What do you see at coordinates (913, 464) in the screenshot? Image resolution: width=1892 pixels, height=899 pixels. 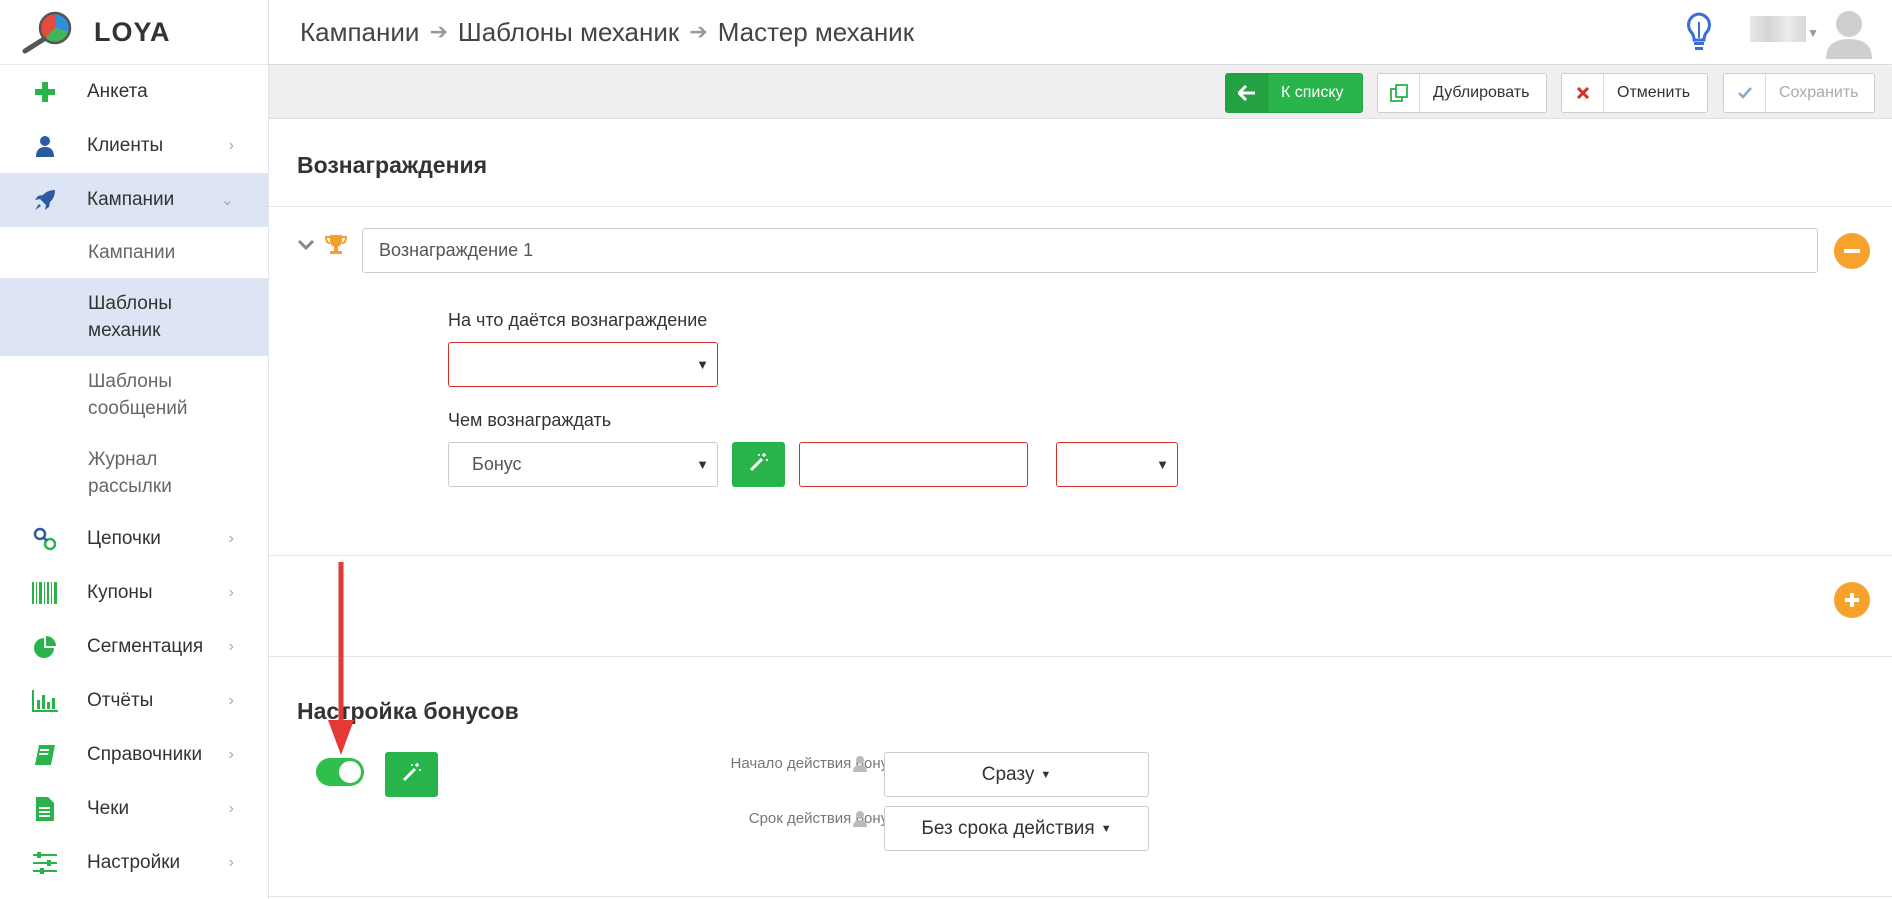 I see `reward-amount-input` at bounding box center [913, 464].